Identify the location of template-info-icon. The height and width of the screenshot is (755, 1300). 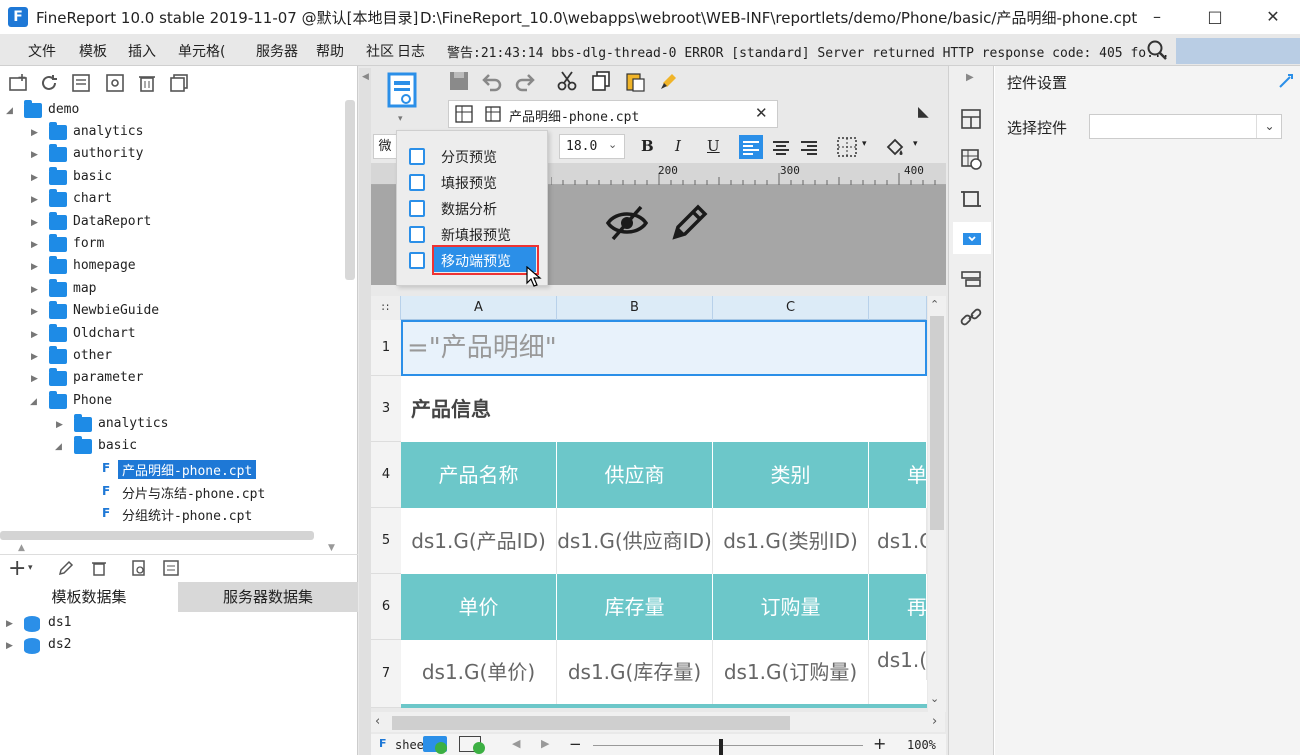
(81, 83).